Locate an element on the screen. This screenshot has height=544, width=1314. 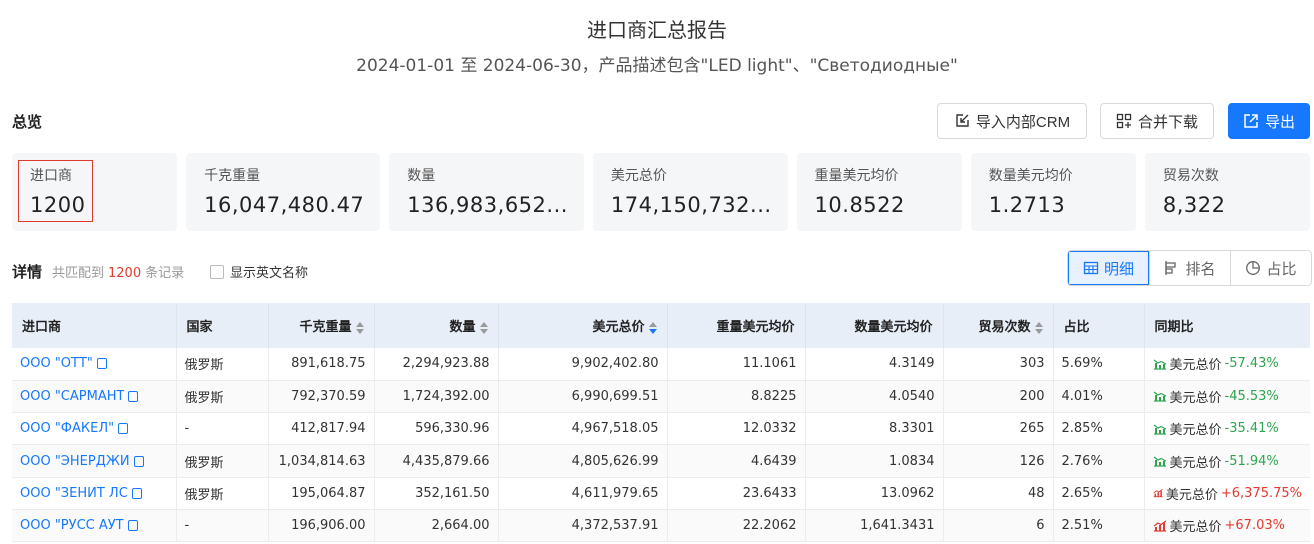
yoy-value: -45.53% is located at coordinates (1251, 396).